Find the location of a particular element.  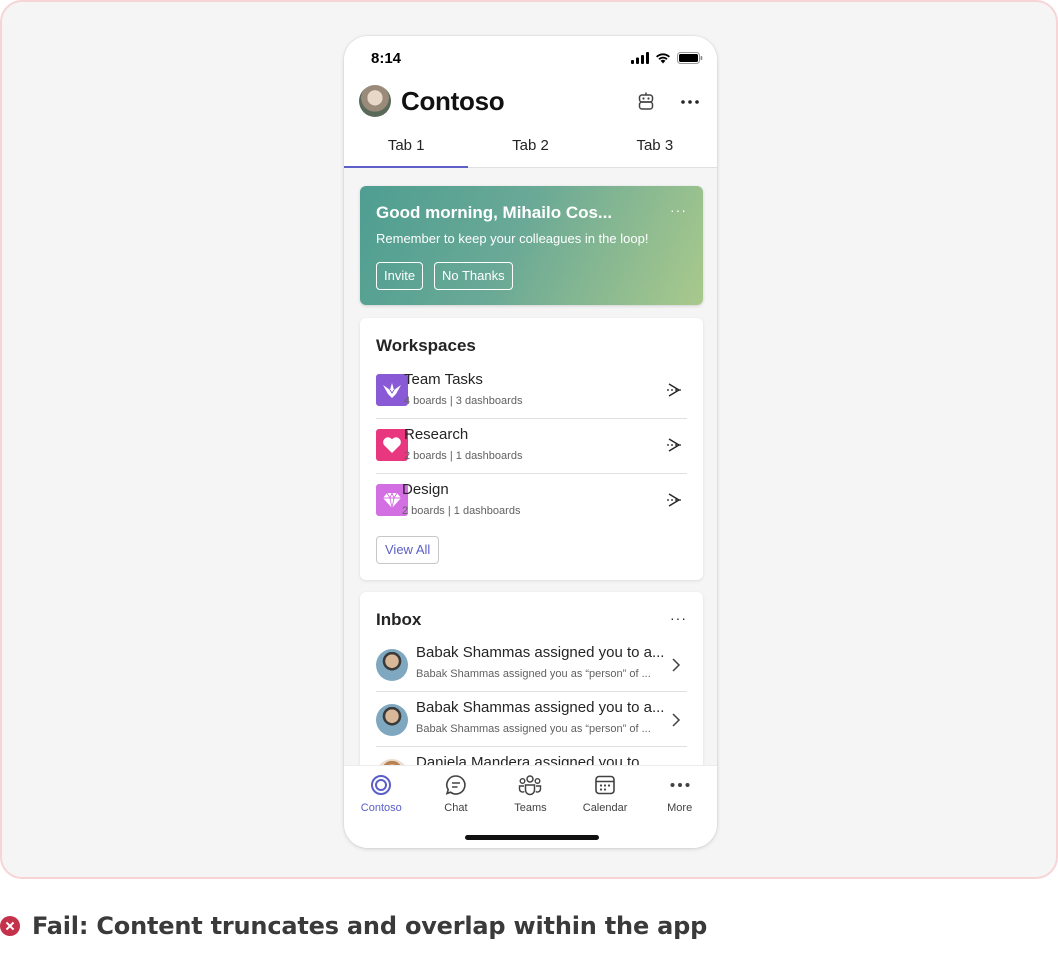

battery-icon is located at coordinates (690, 58).